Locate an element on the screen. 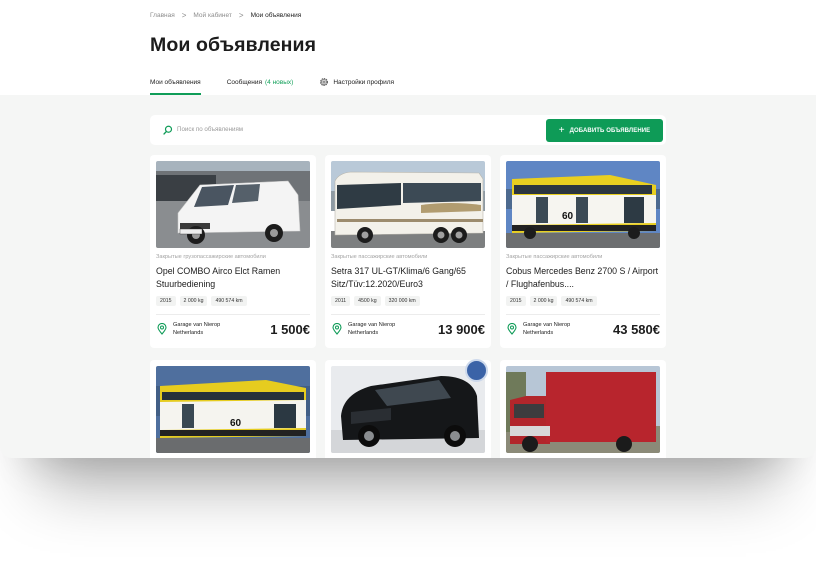 This screenshot has width=816, height=567. tab-profile-settings: Настройки профиля is located at coordinates (356, 82).